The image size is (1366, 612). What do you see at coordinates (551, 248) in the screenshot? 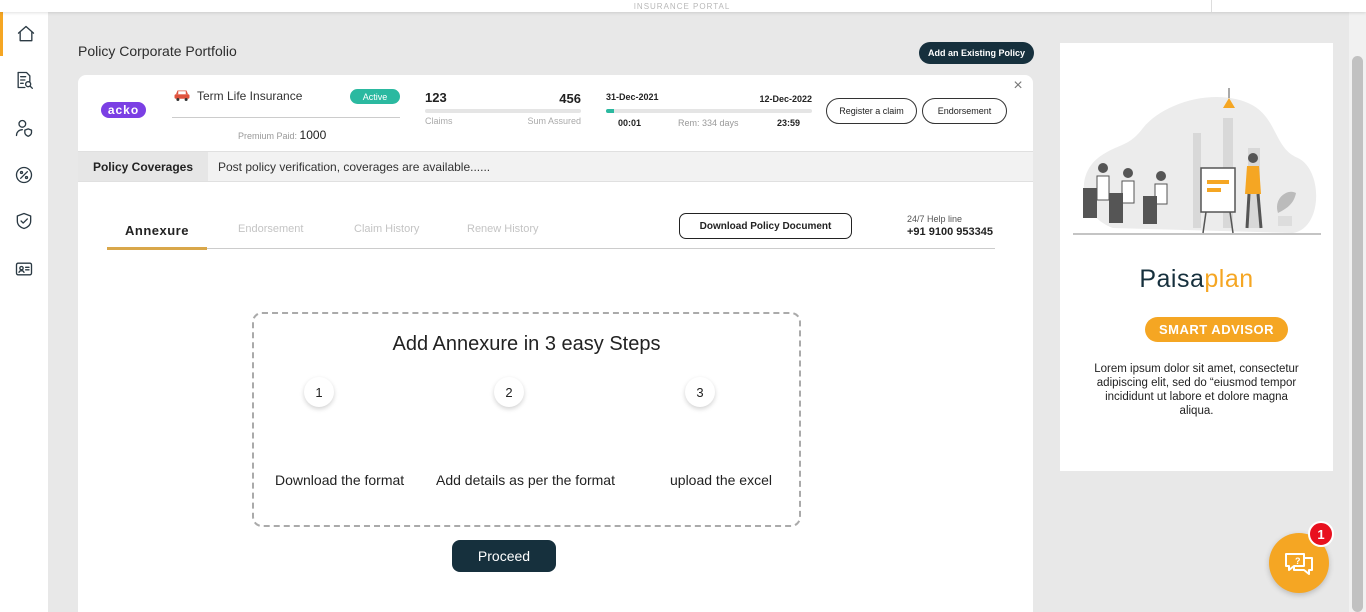
I see `tabs-baseline` at bounding box center [551, 248].